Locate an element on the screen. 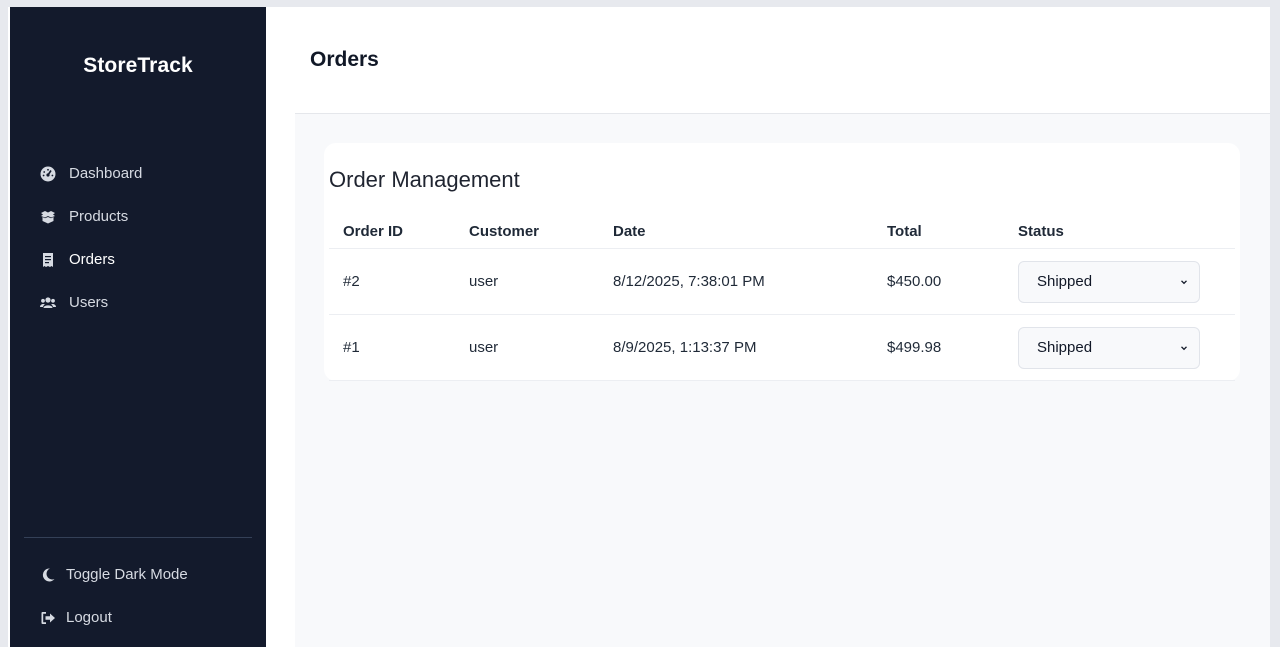 Image resolution: width=1280 pixels, height=647 pixels. sidebar-divider is located at coordinates (138, 537).